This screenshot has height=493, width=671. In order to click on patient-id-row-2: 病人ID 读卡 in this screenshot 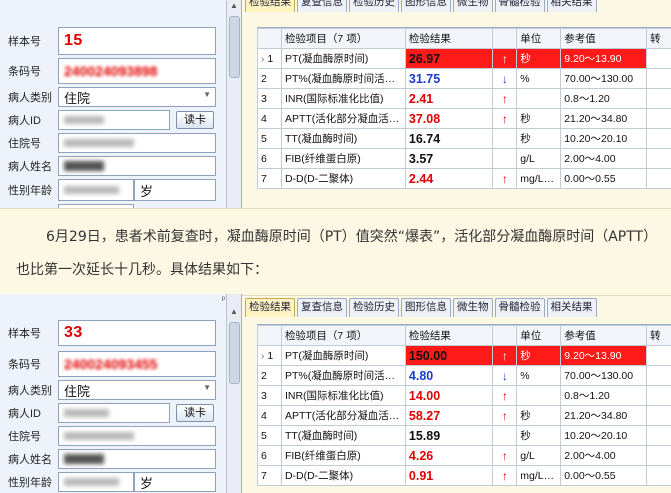, I will do `click(114, 413)`.